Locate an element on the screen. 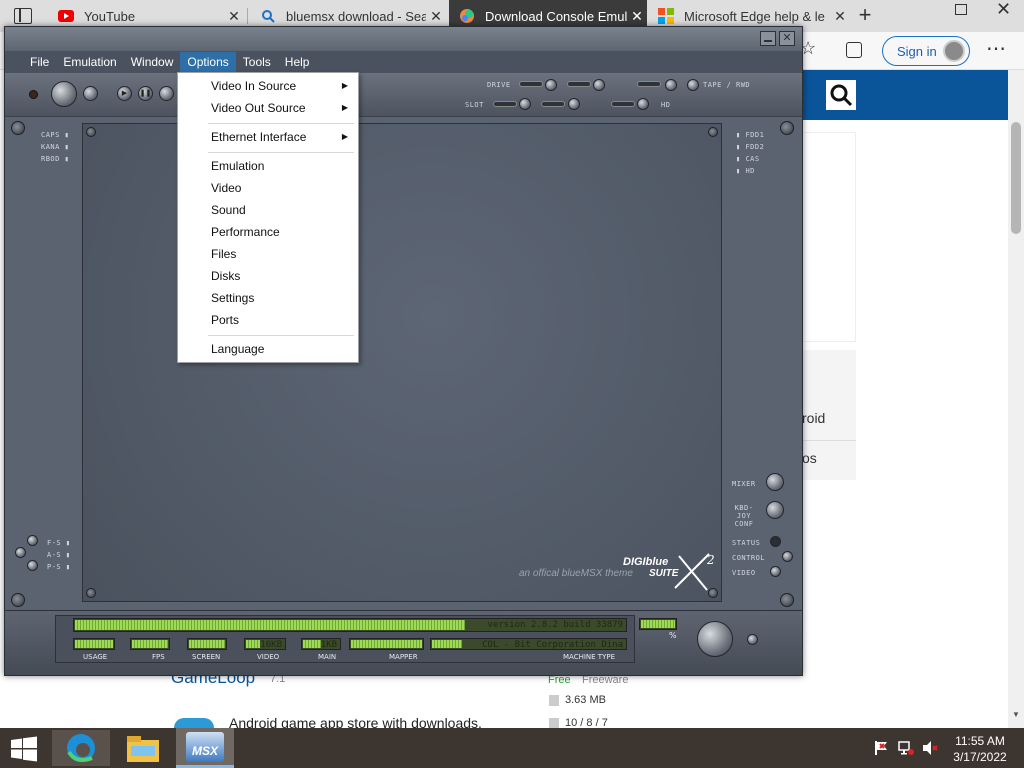  fs-switch is located at coordinates (32, 540).